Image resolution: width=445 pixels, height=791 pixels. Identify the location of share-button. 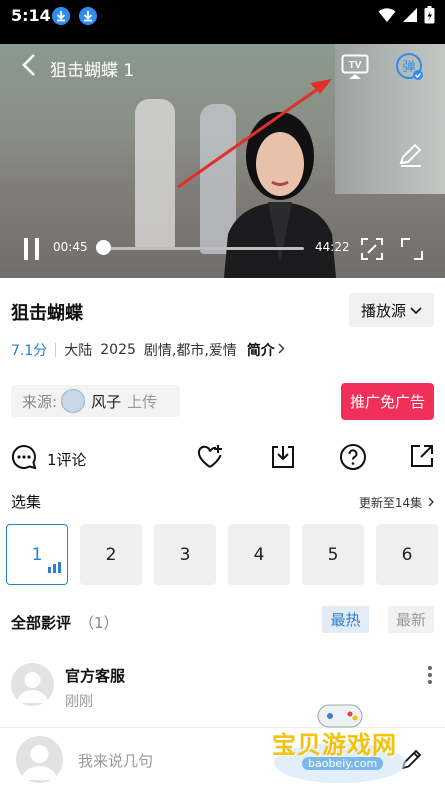
(422, 458).